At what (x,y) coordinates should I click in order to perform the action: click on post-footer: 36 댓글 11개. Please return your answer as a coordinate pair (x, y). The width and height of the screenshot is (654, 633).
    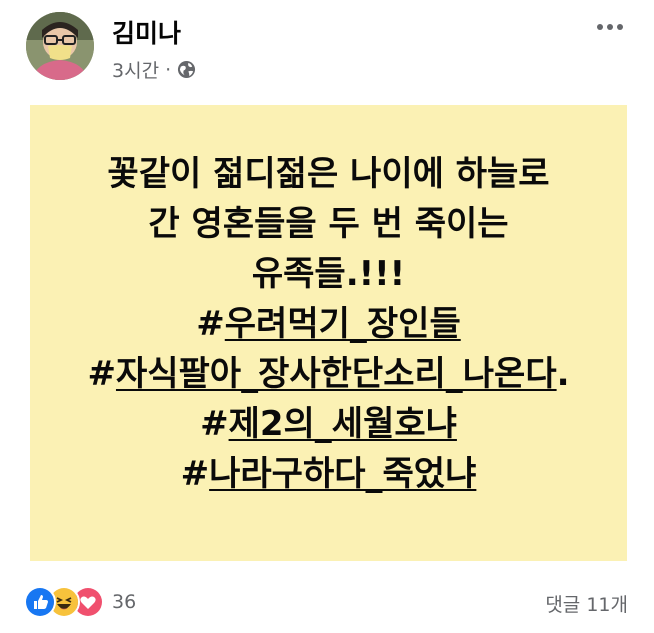
    Looking at the image, I should click on (327, 602).